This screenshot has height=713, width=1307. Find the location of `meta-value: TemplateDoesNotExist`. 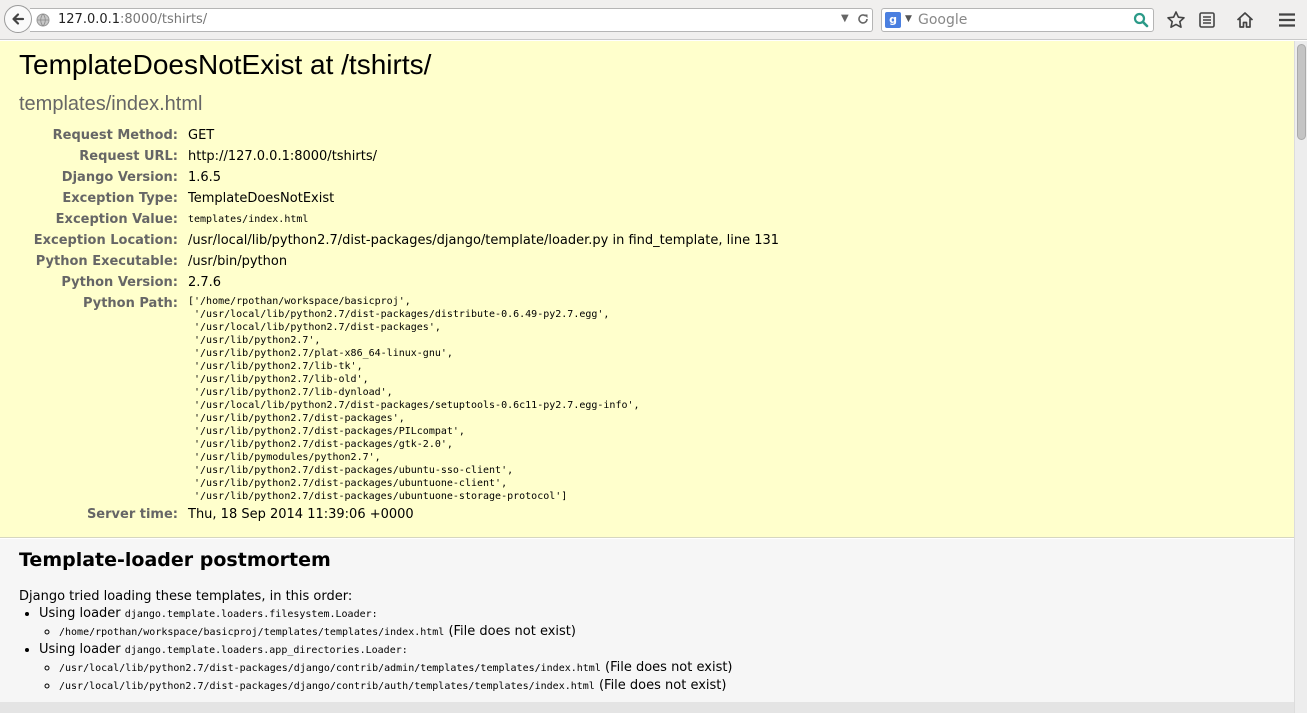

meta-value: TemplateDoesNotExist is located at coordinates (261, 198).